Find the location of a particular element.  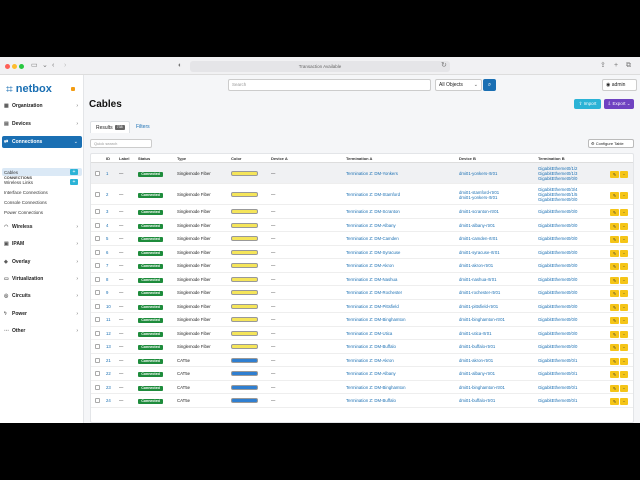

share-icon: ⇪ is located at coordinates (603, 66).